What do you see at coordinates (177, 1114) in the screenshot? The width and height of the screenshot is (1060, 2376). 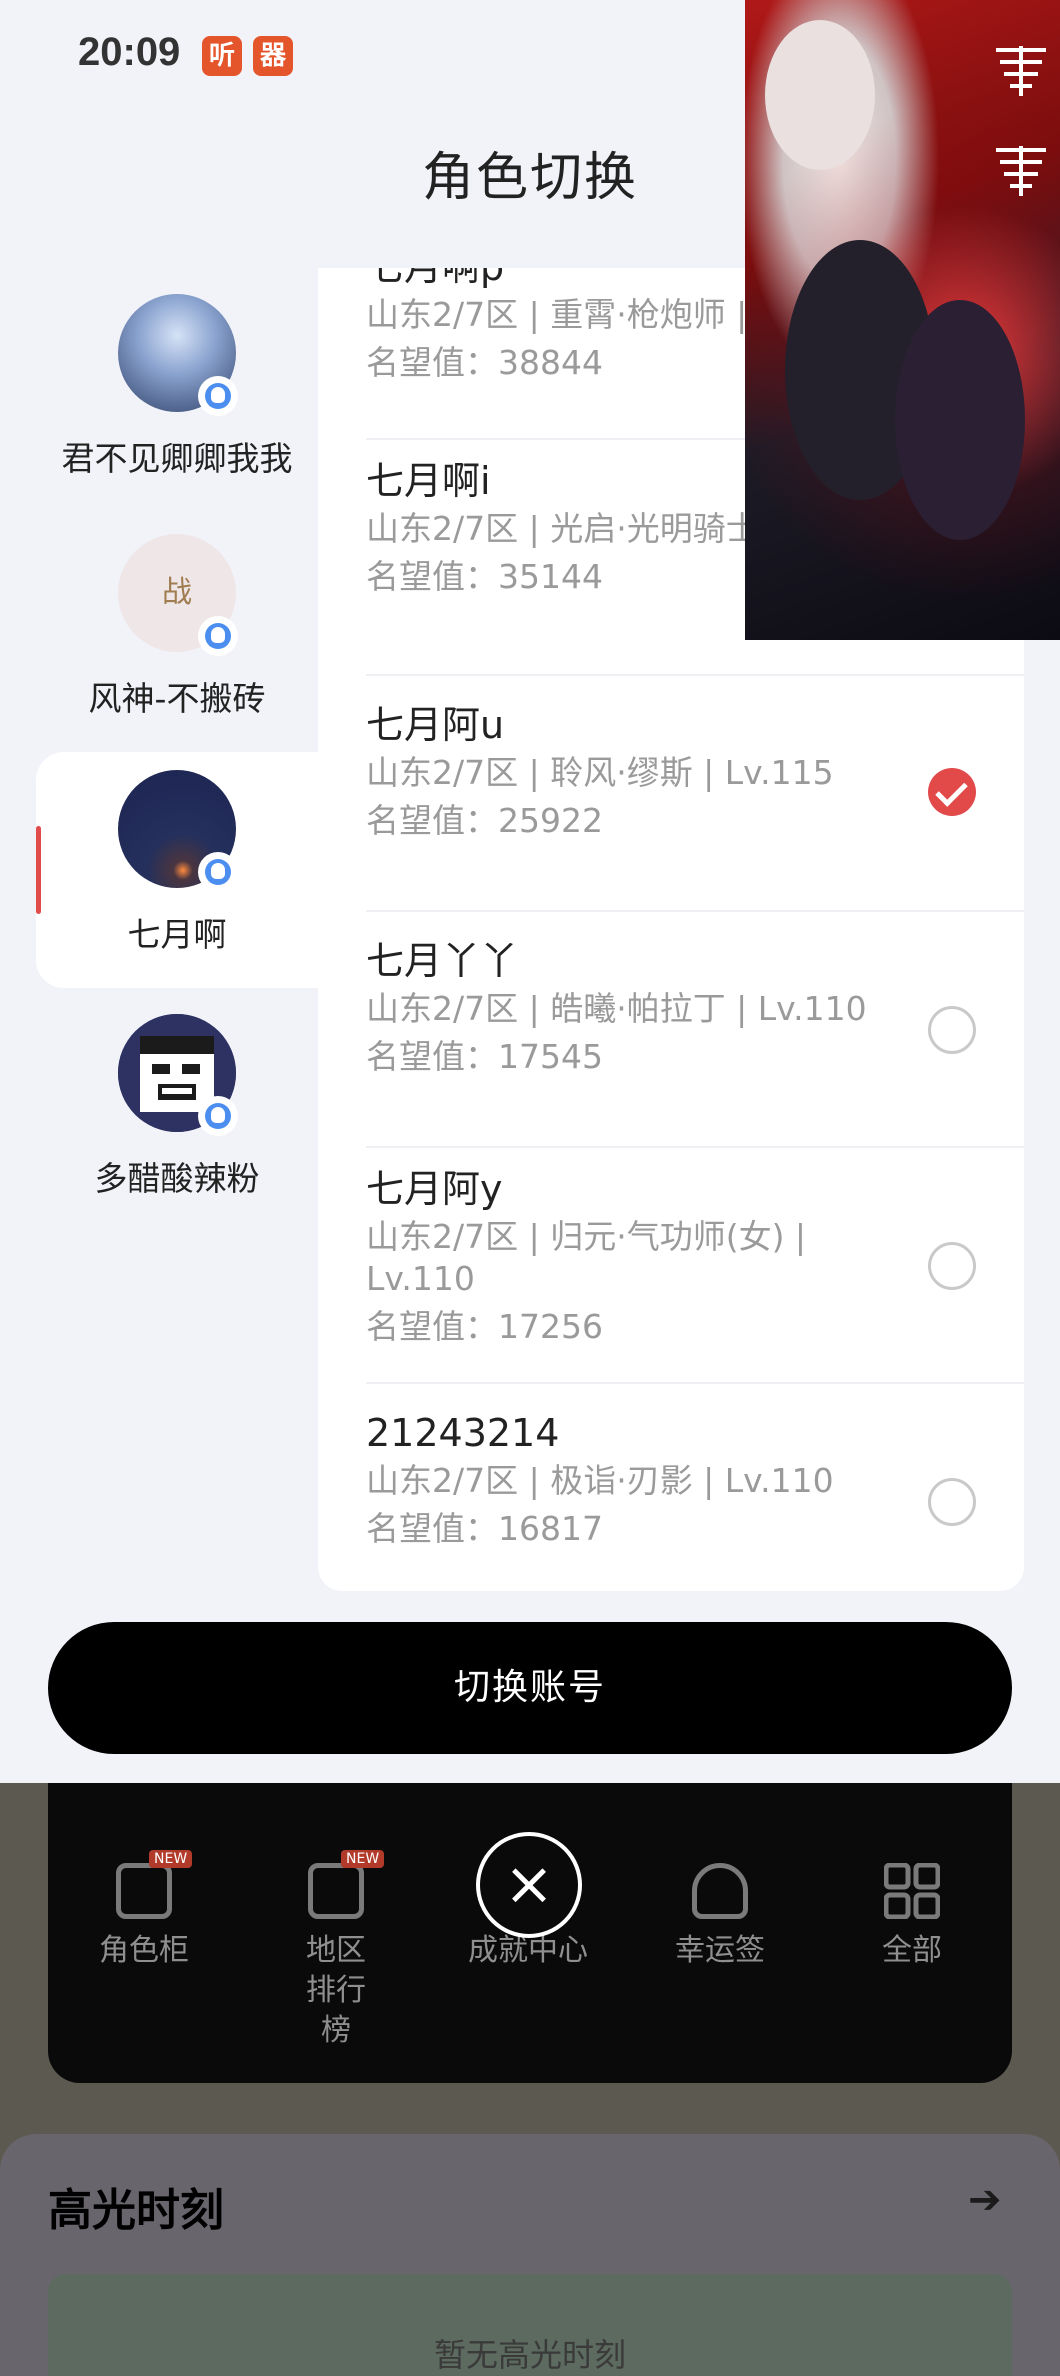 I see `account-item-4: 多醋酸辣粉` at bounding box center [177, 1114].